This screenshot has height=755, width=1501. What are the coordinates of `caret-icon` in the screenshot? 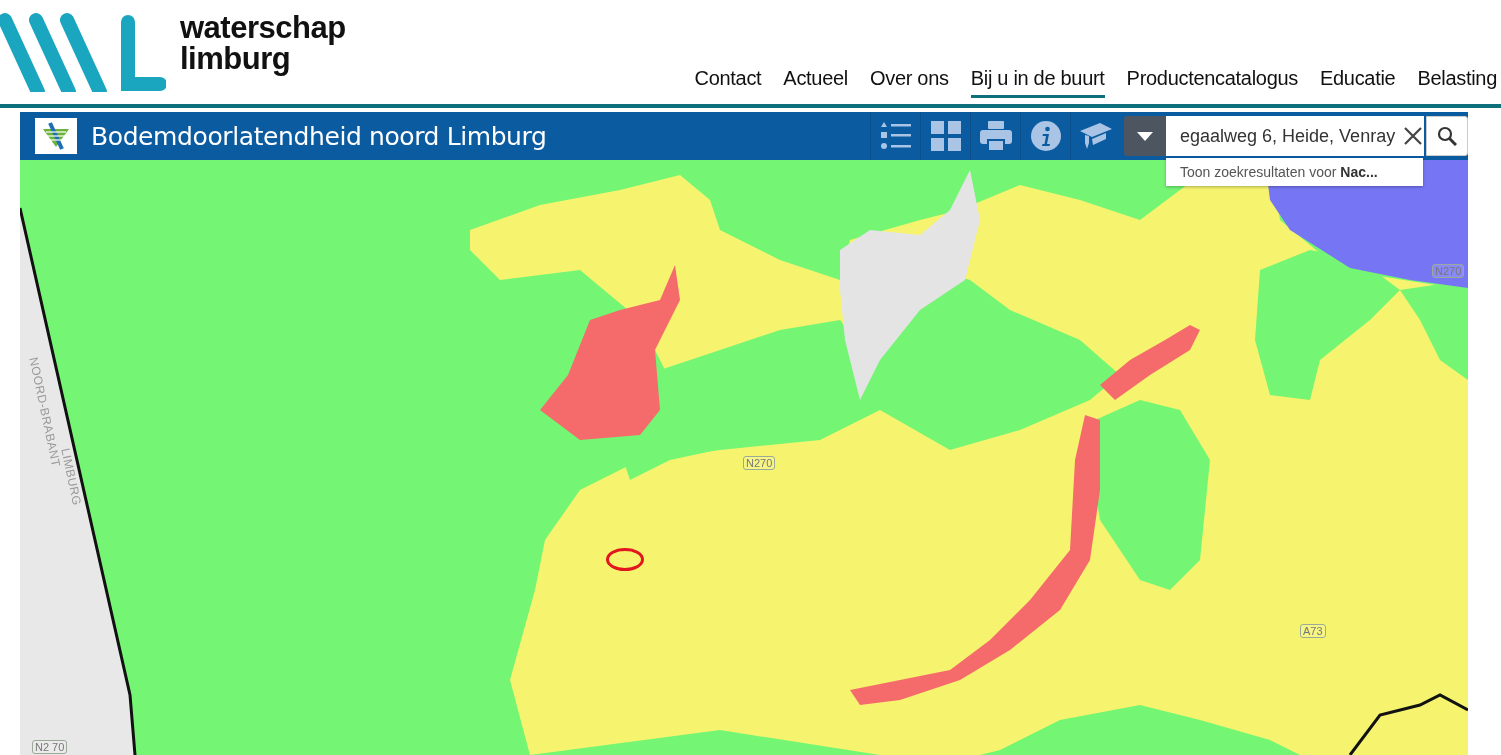 It's located at (1145, 136).